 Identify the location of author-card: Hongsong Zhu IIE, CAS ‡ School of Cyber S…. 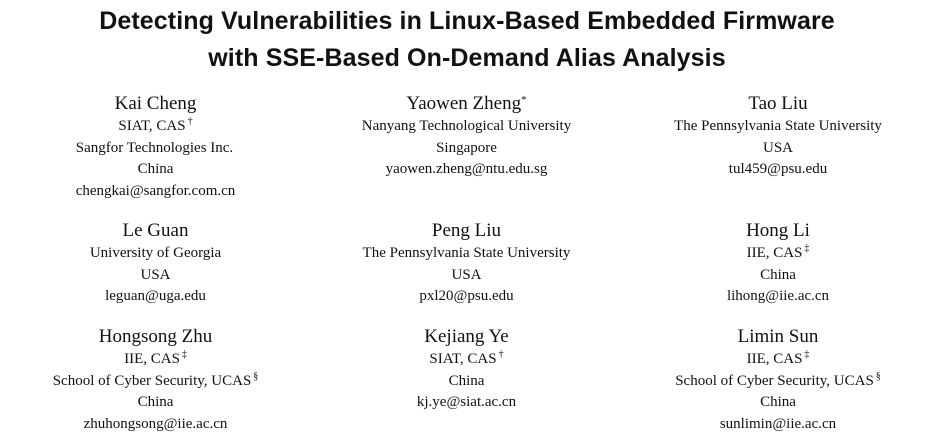
(155, 381).